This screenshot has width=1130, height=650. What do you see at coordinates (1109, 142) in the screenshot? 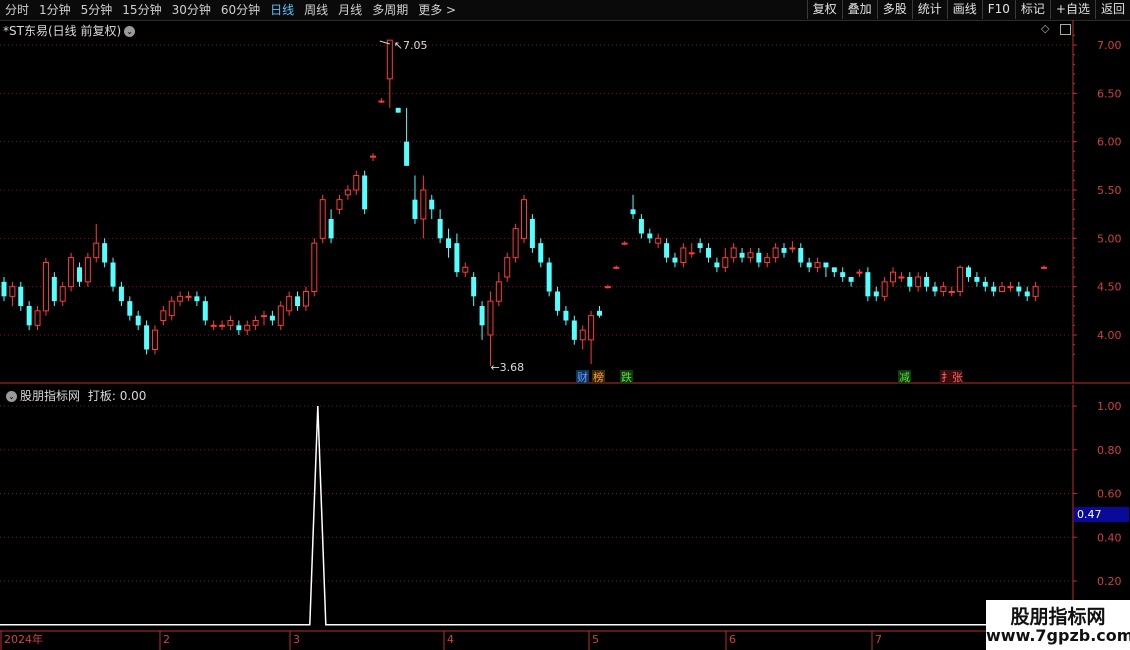
I see `price-axis-label: 6.00` at bounding box center [1109, 142].